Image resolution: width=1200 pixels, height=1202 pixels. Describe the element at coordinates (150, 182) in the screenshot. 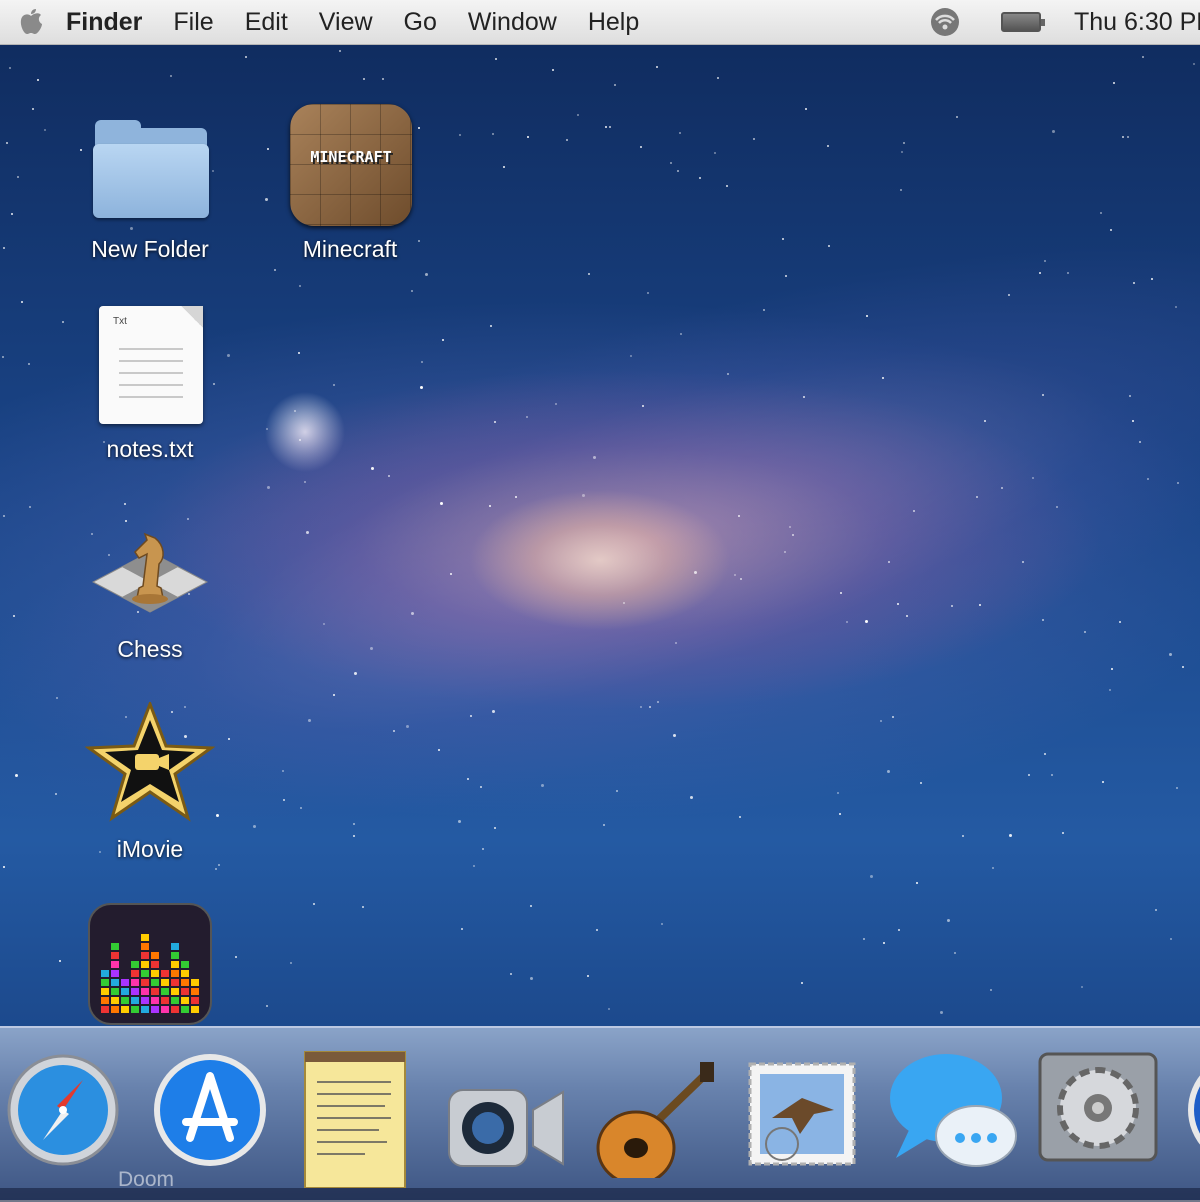

I see `desktop-icon-new-folder: New Folder` at that location.